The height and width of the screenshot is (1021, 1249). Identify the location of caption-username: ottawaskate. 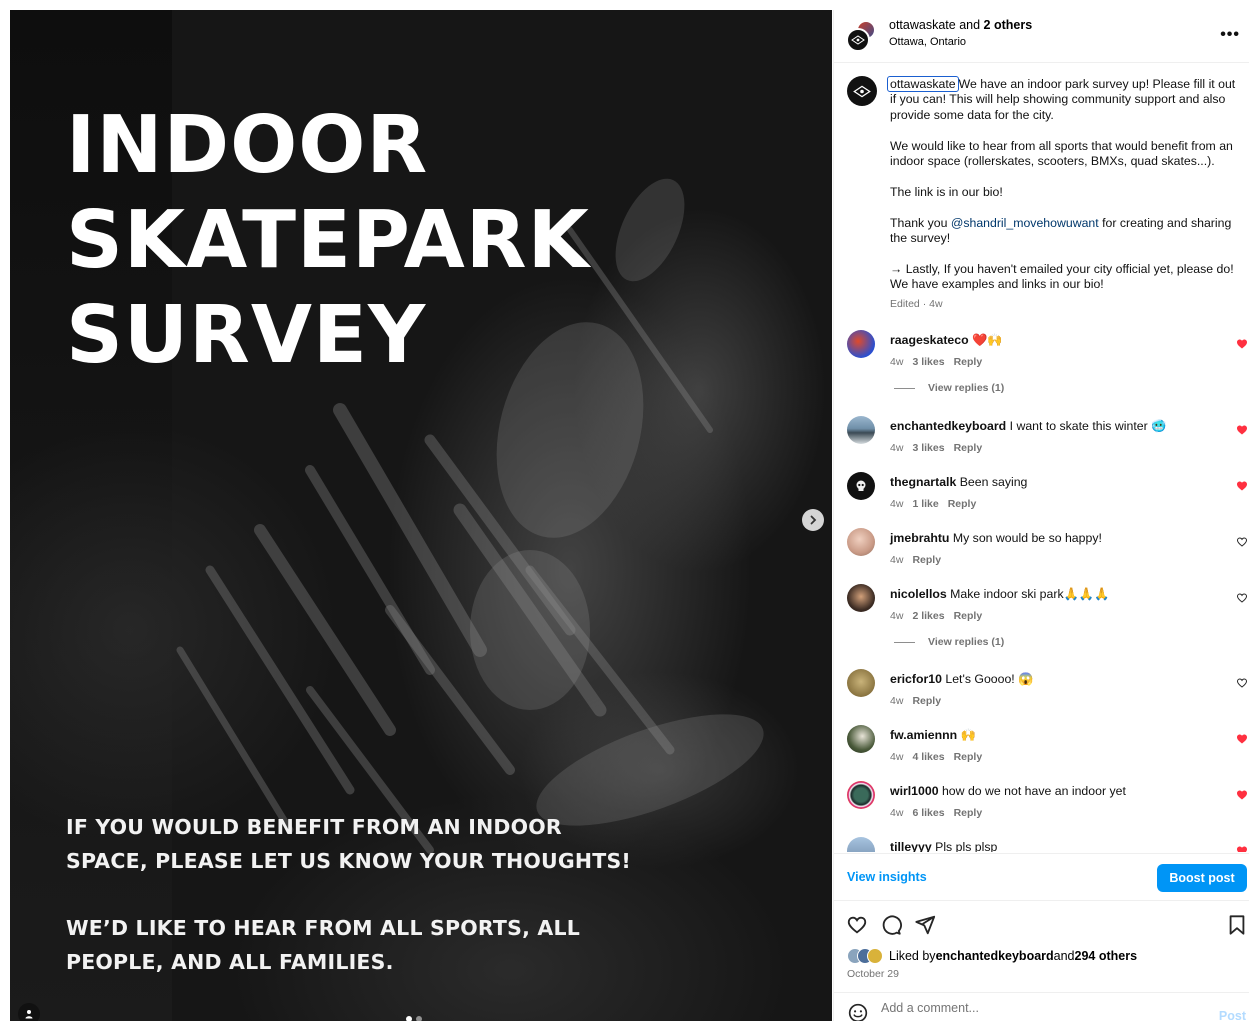
(923, 84).